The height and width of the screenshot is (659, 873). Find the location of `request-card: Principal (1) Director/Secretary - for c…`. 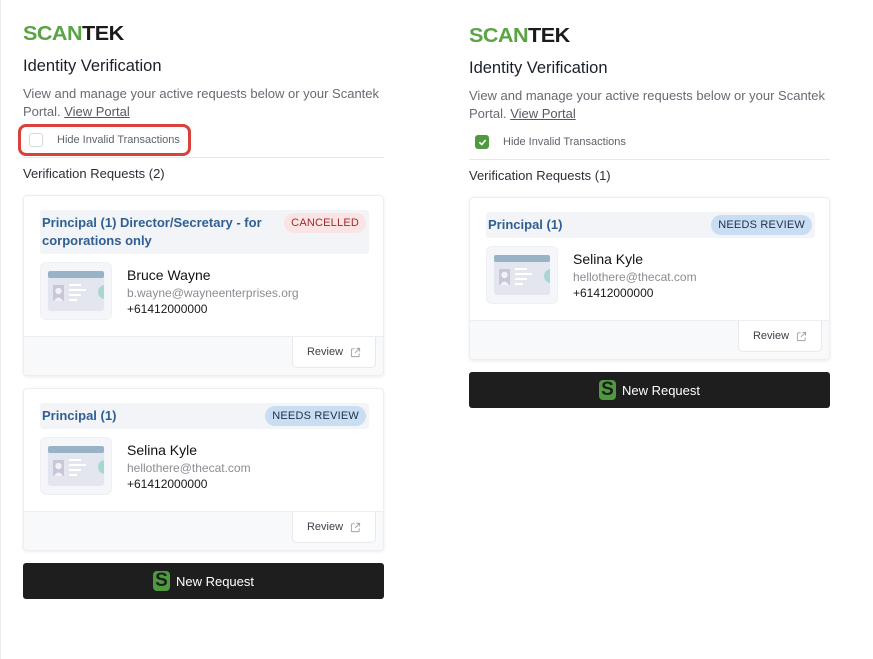

request-card: Principal (1) Director/Secretary - for c… is located at coordinates (203, 285).